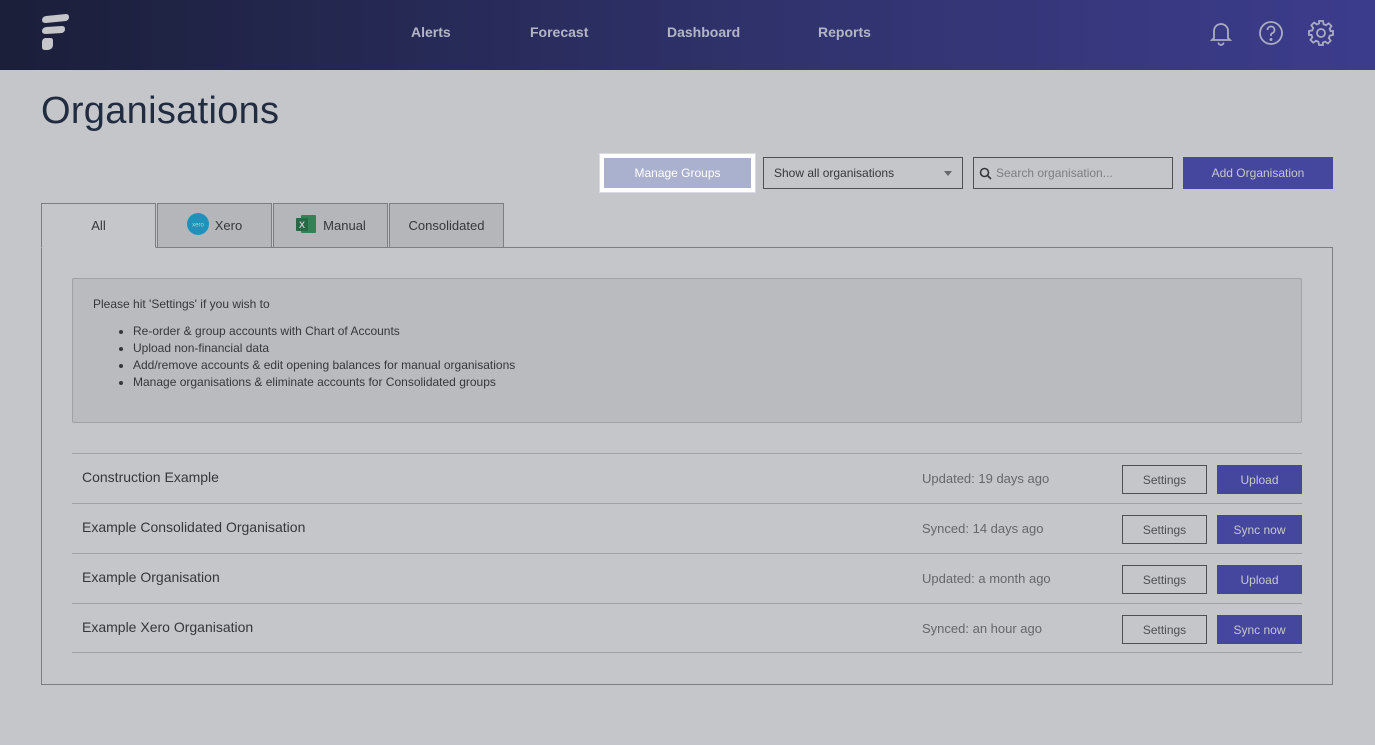 The width and height of the screenshot is (1375, 745). I want to click on organisation-filter-select: Show all organisations, so click(863, 173).